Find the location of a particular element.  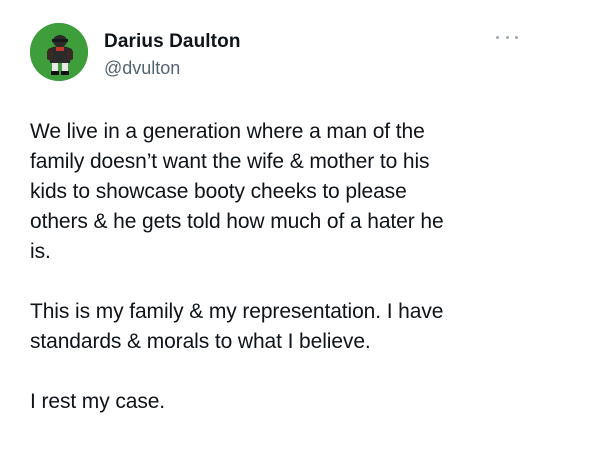

more-options-icon is located at coordinates (507, 37).